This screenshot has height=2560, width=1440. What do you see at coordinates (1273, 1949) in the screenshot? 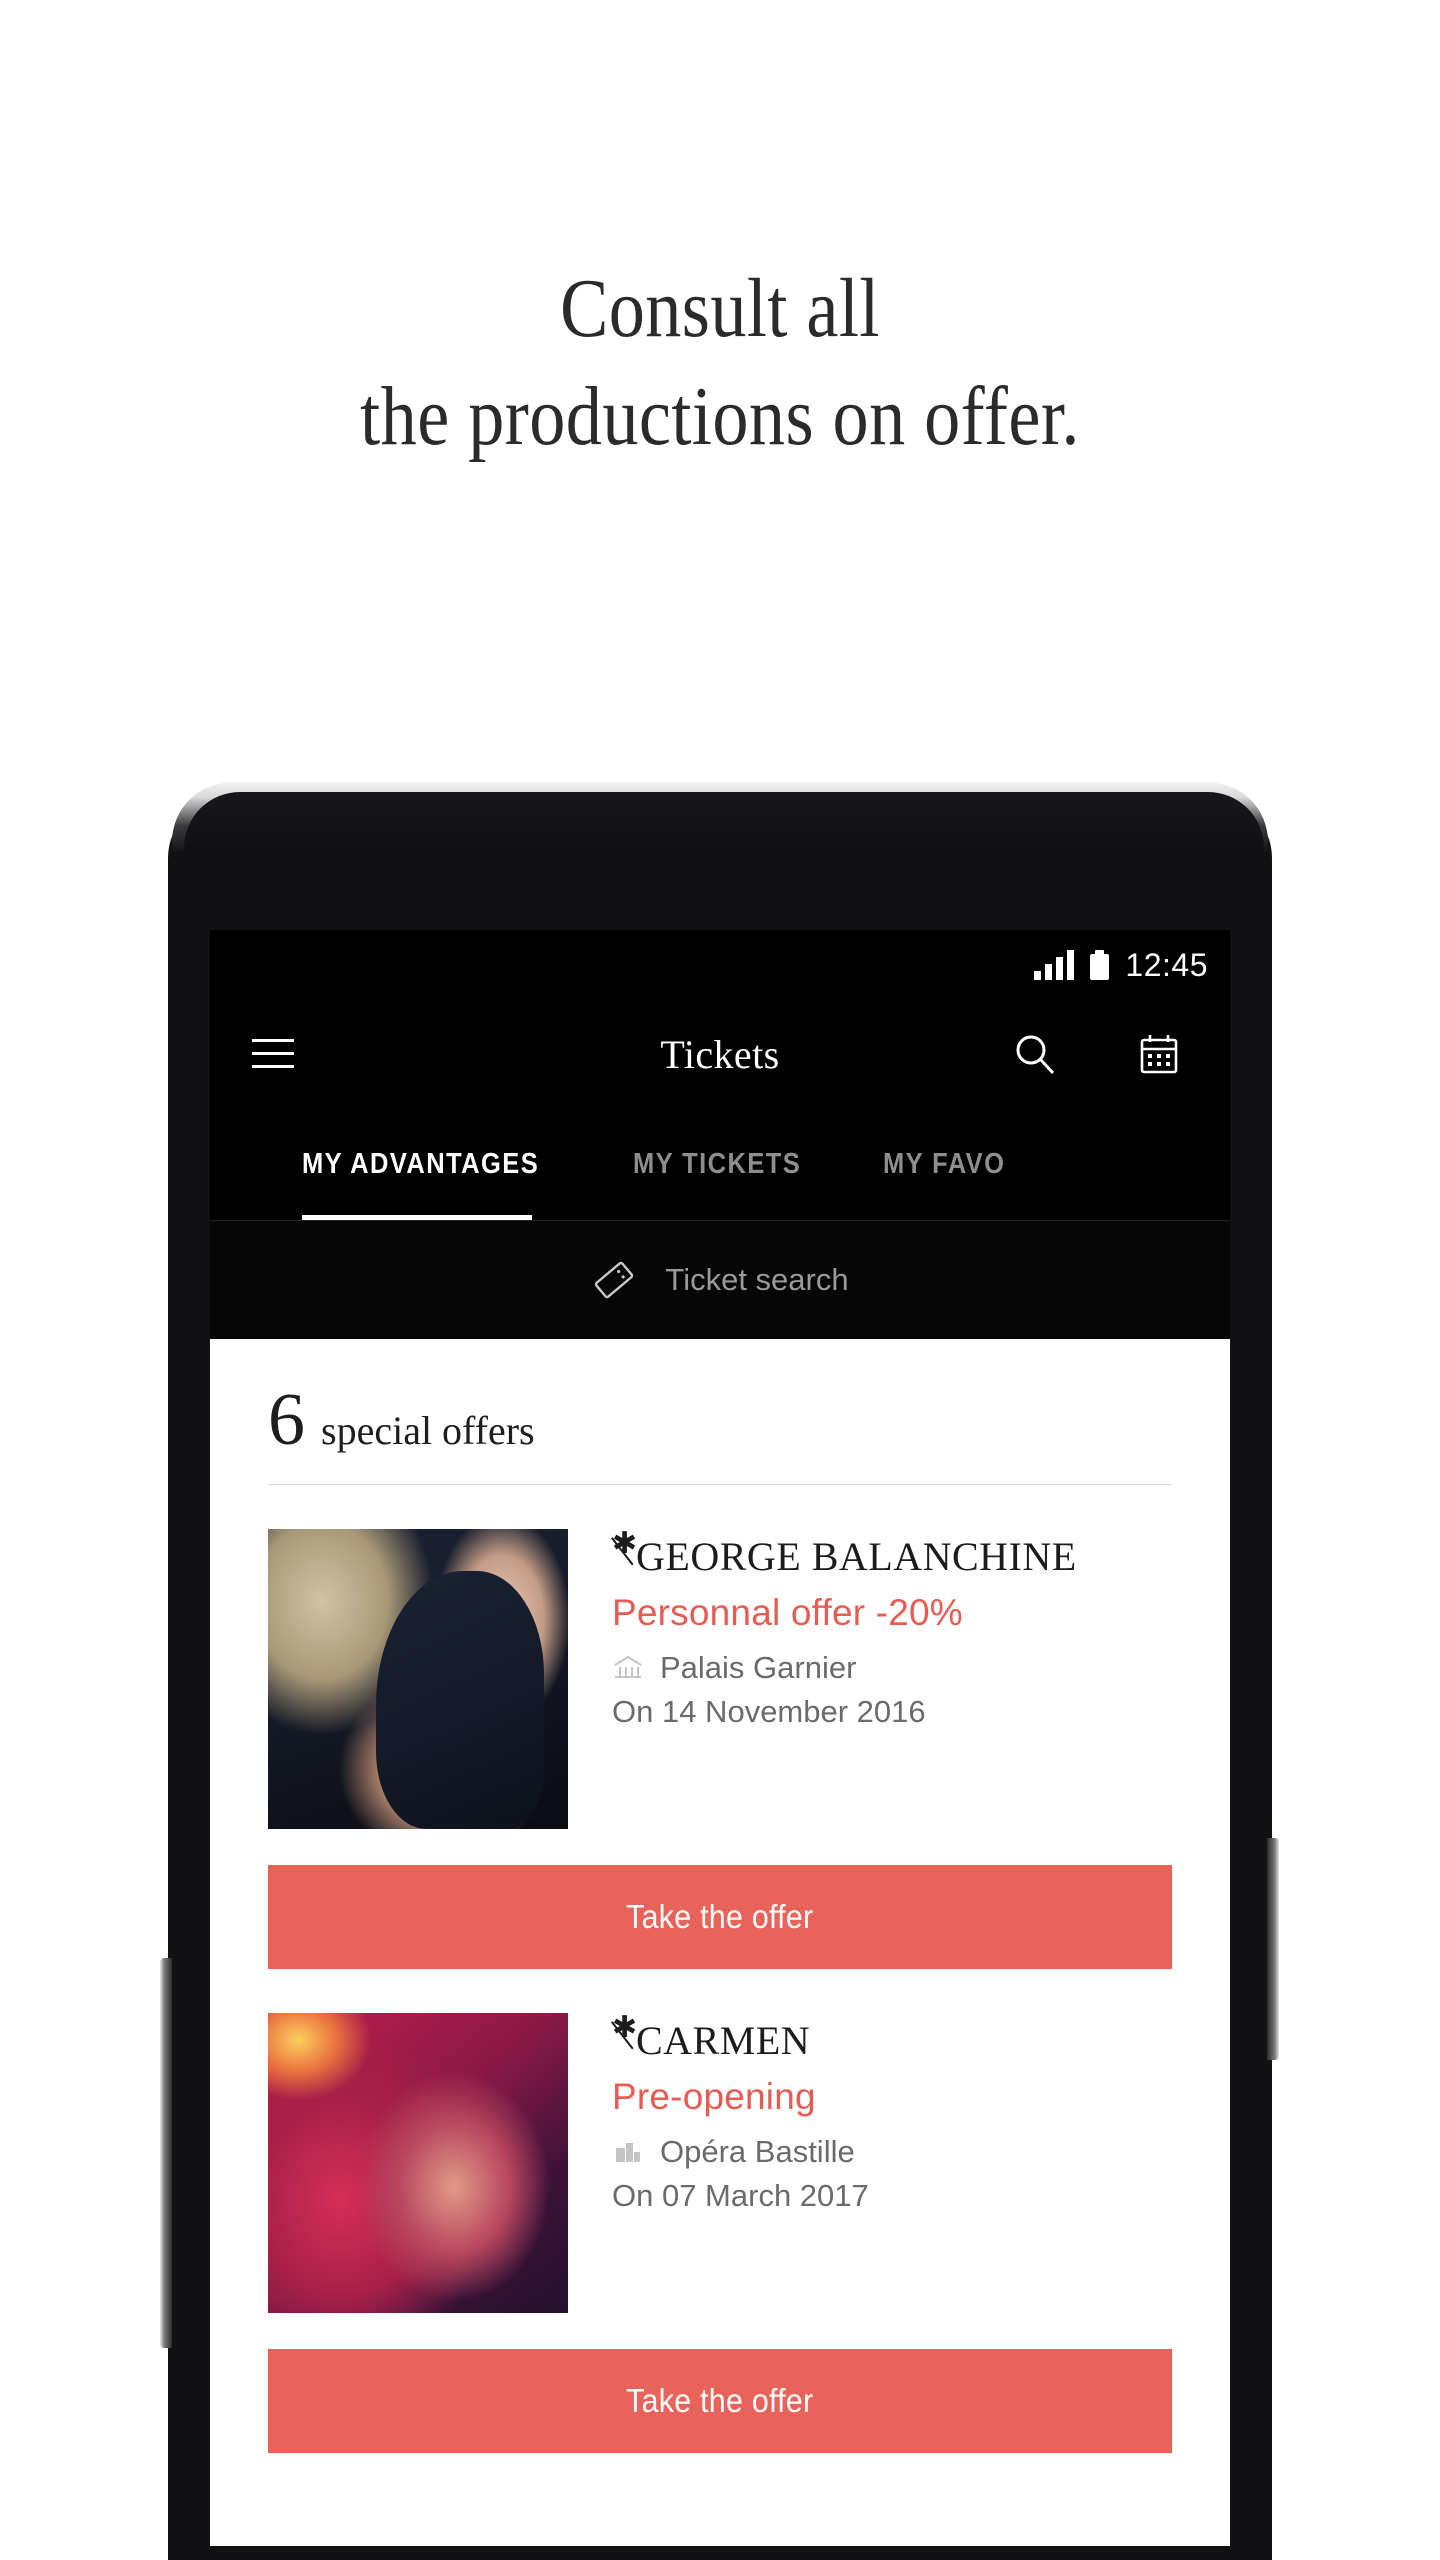
I see `power-button` at bounding box center [1273, 1949].